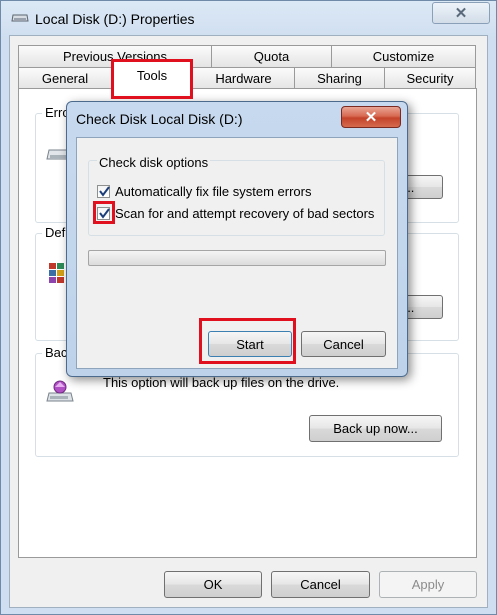 The width and height of the screenshot is (497, 615). Describe the element at coordinates (65, 78) in the screenshot. I see `tab-general: General` at that location.